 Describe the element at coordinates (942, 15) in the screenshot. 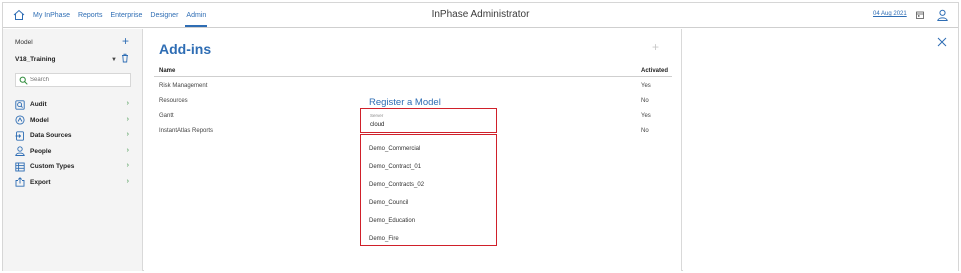

I see `user-icon` at that location.